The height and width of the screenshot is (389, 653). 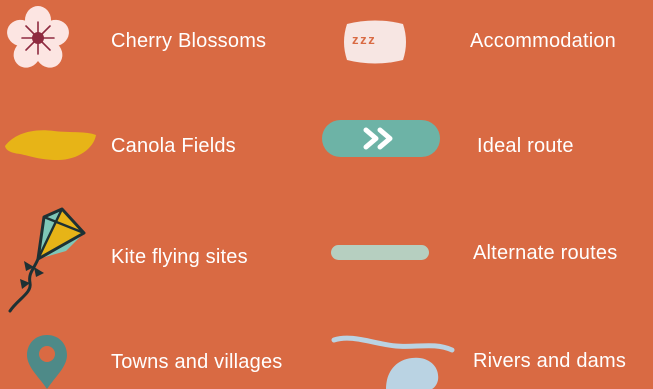 I want to click on legend-label-canola-fields: Canola Fields, so click(x=173, y=146).